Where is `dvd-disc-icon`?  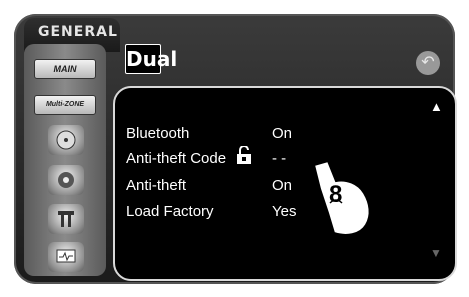
dvd-disc-icon is located at coordinates (66, 140).